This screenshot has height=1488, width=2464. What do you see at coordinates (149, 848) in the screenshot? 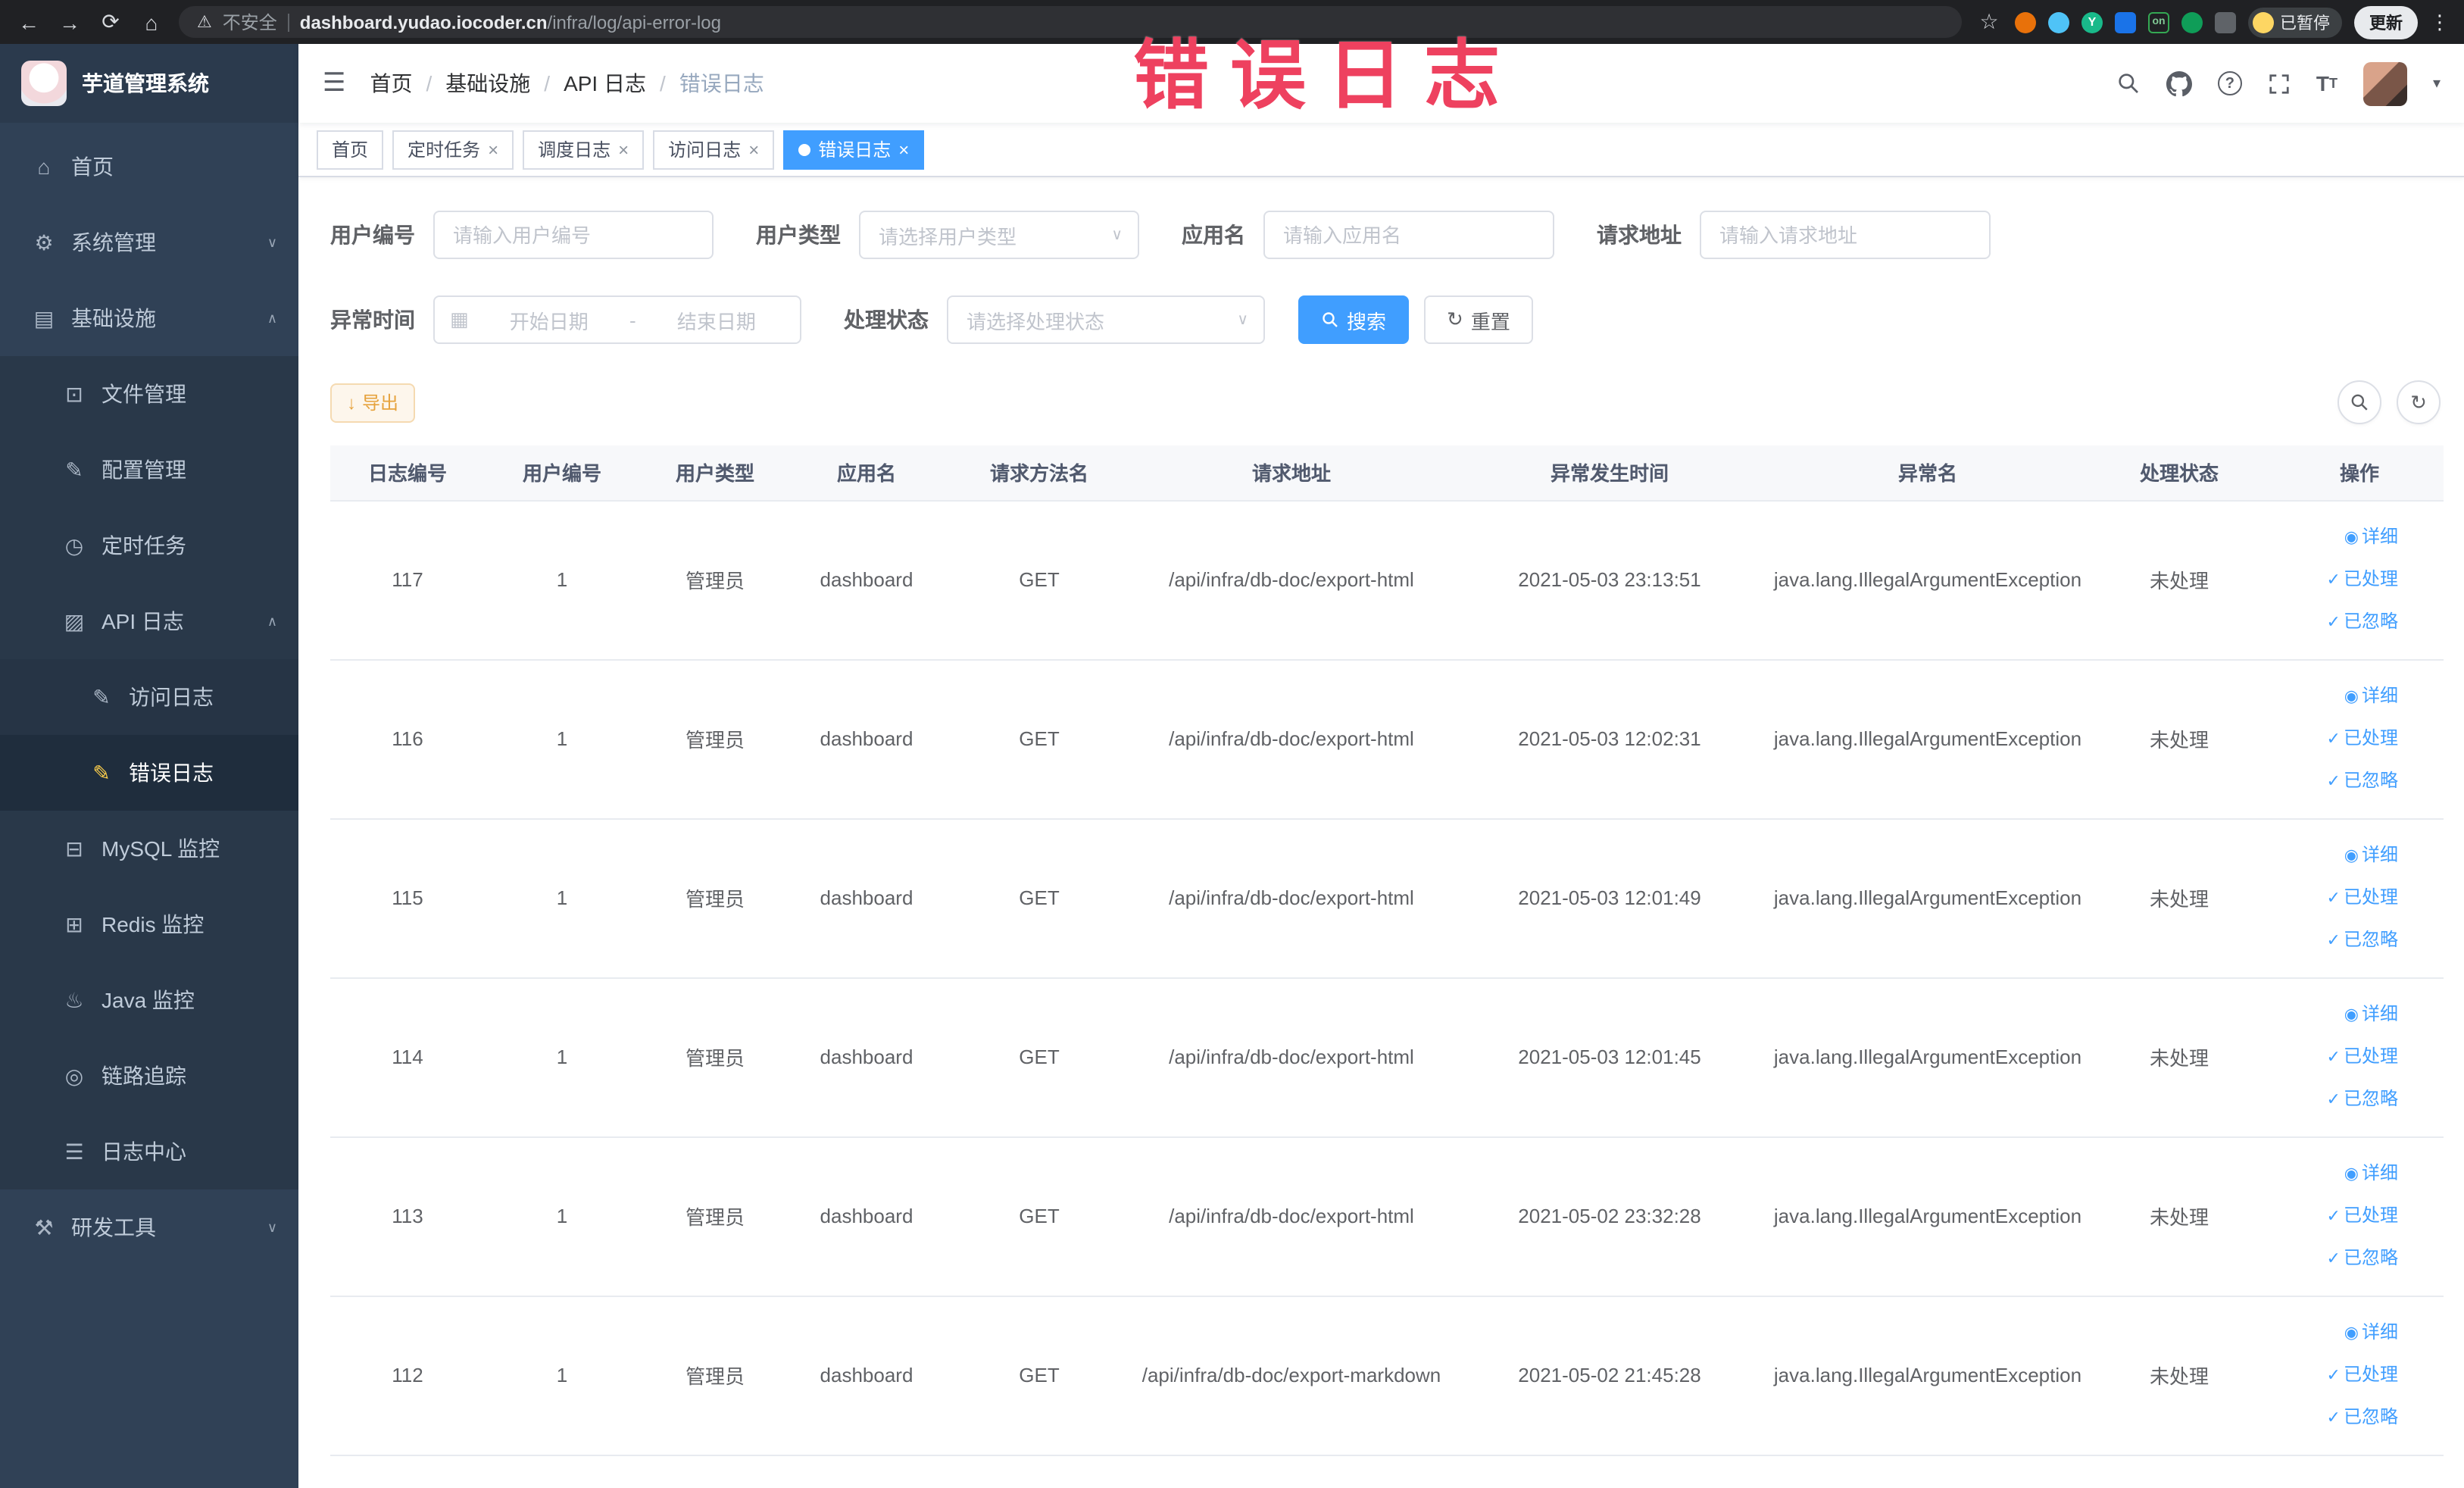
I see `sidebar-item-mysql-monitor: ⊟ MySQL 监控` at bounding box center [149, 848].